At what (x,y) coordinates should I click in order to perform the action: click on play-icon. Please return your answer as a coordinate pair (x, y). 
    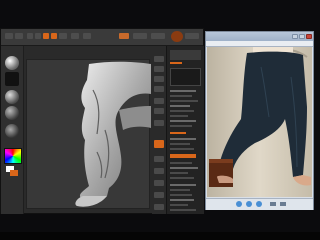
    Looking at the image, I should click on (249, 204).